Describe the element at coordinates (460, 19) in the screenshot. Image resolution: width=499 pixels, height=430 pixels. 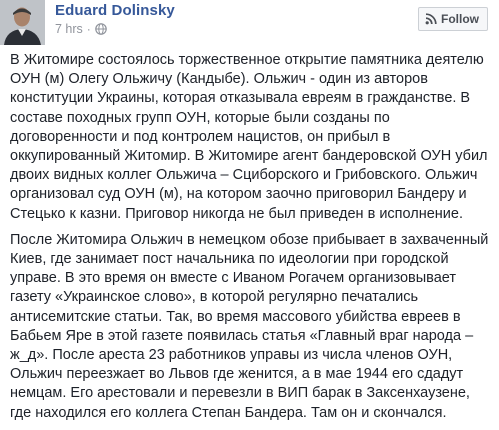
I see `follow-label: Follow` at that location.